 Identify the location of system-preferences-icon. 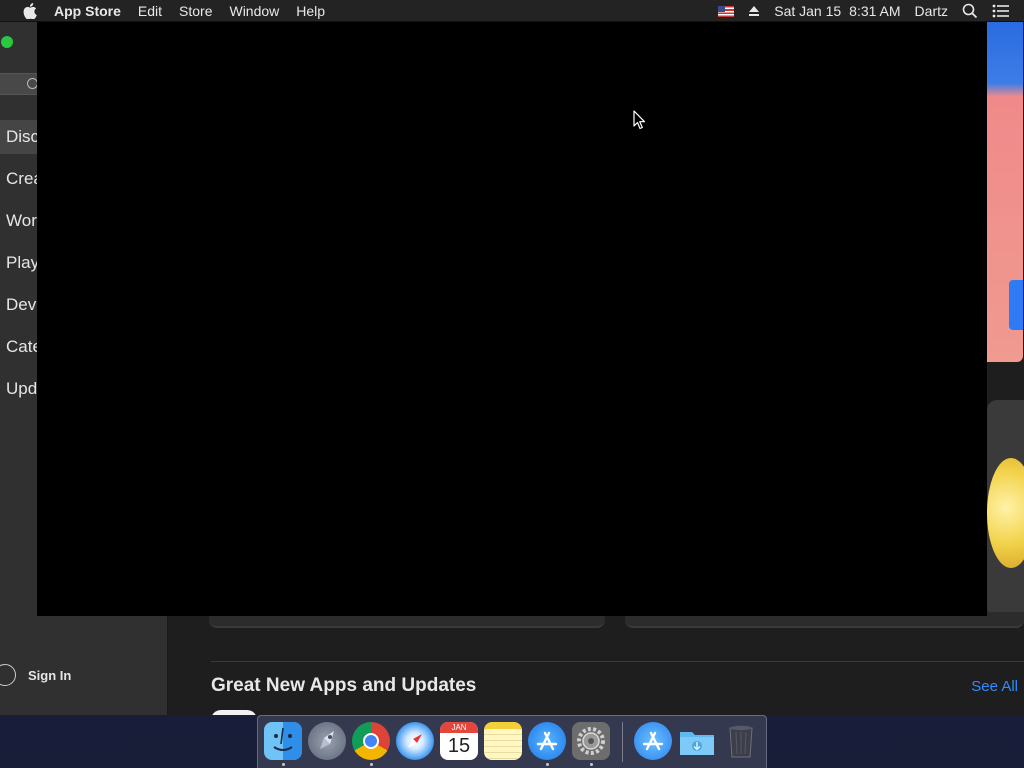
(591, 741).